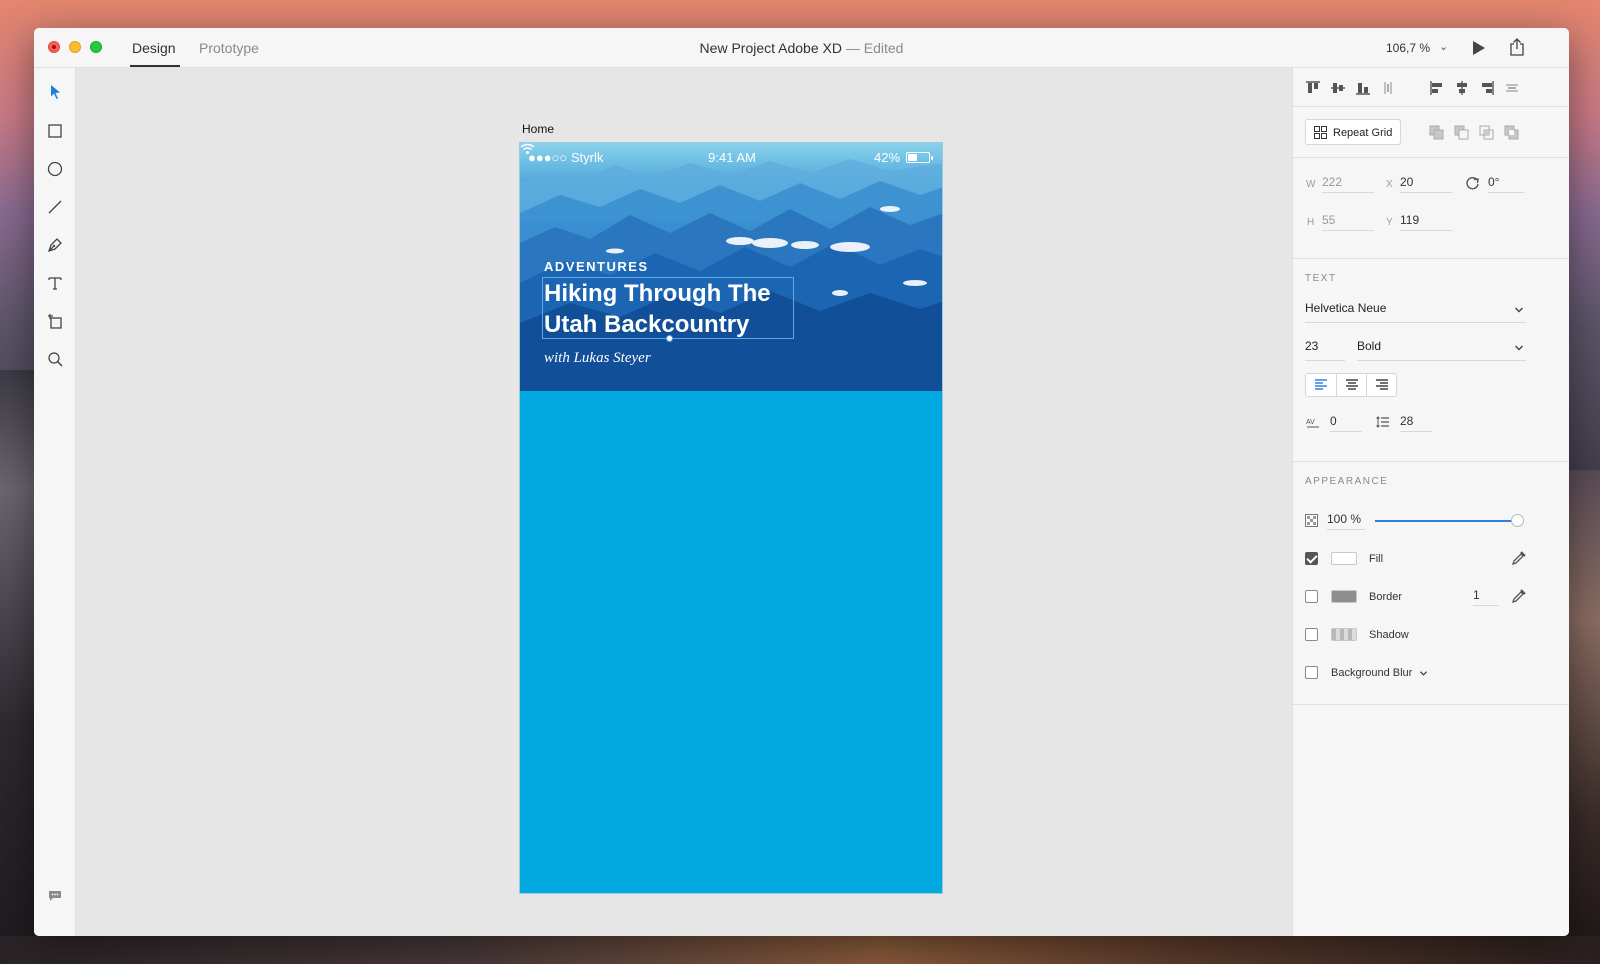 The height and width of the screenshot is (964, 1600). What do you see at coordinates (1311, 520) in the screenshot?
I see `opacity-icon` at bounding box center [1311, 520].